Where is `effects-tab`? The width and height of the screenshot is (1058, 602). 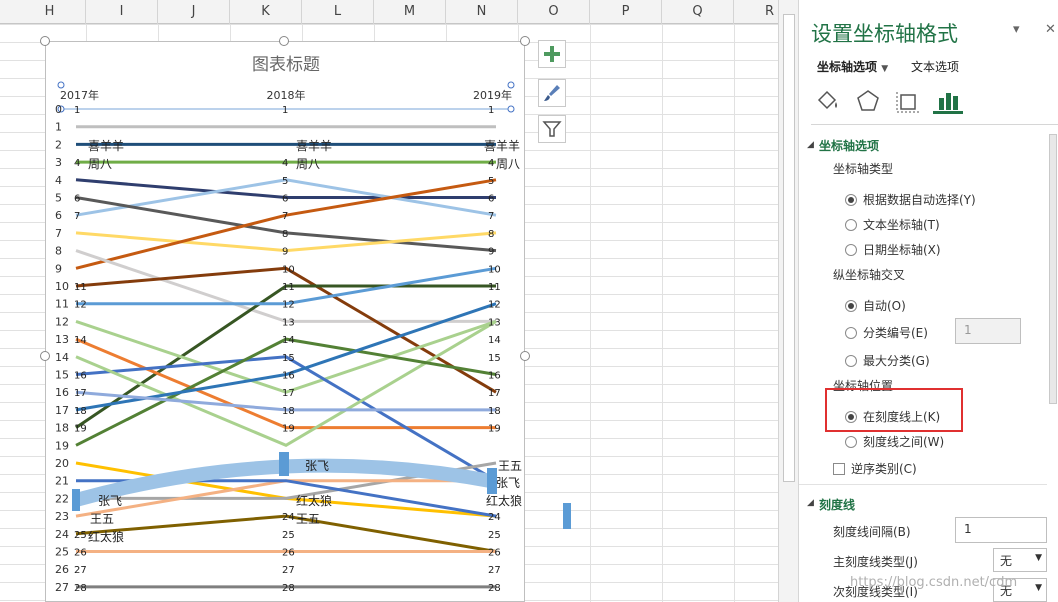
effects-tab is located at coordinates (868, 101).